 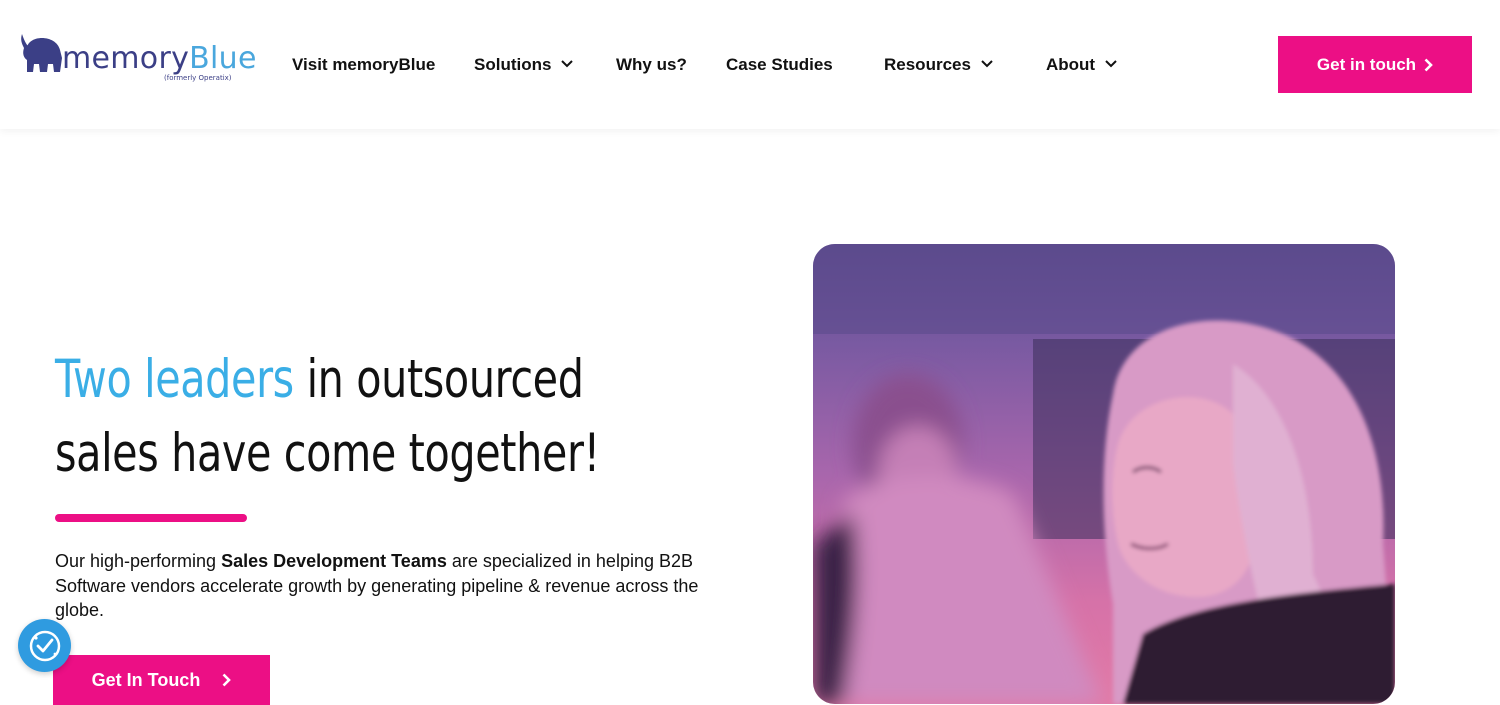 I want to click on accessibility-icon, so click(x=44, y=645).